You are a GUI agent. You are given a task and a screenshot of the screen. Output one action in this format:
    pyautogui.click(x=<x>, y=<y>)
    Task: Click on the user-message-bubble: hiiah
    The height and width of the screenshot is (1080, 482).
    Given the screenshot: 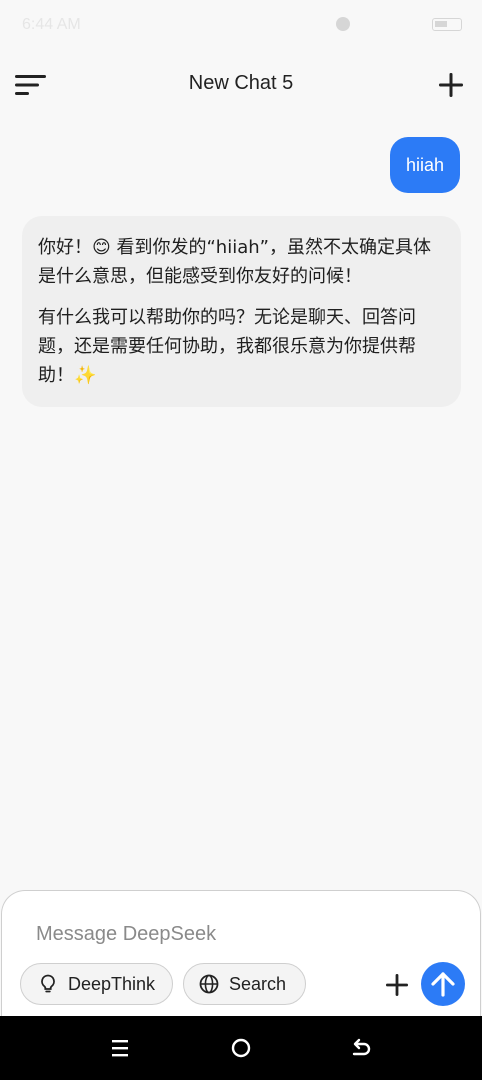 What is the action you would take?
    pyautogui.click(x=424, y=165)
    